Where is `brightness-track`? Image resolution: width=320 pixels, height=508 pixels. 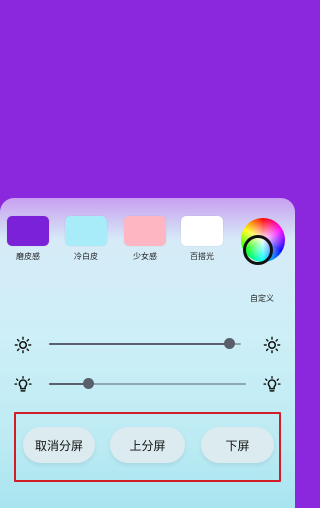 brightness-track is located at coordinates (145, 344).